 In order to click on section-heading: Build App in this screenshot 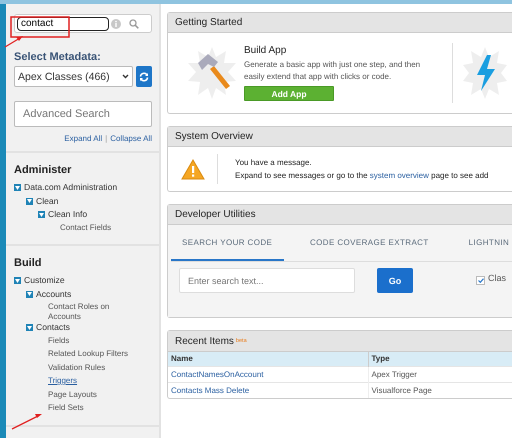, I will do `click(266, 50)`.